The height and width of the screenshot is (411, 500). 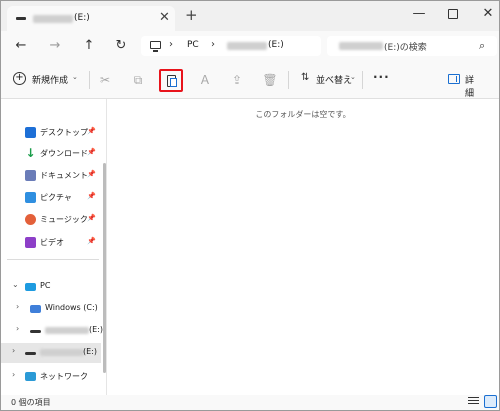 I want to click on command-bar: + 新規作成 ⌄ ✂ ⧉ Ａ ⇪ 🗑 ⇅ 並べ替え ⌄ ··· 詳細, so click(x=250, y=80).